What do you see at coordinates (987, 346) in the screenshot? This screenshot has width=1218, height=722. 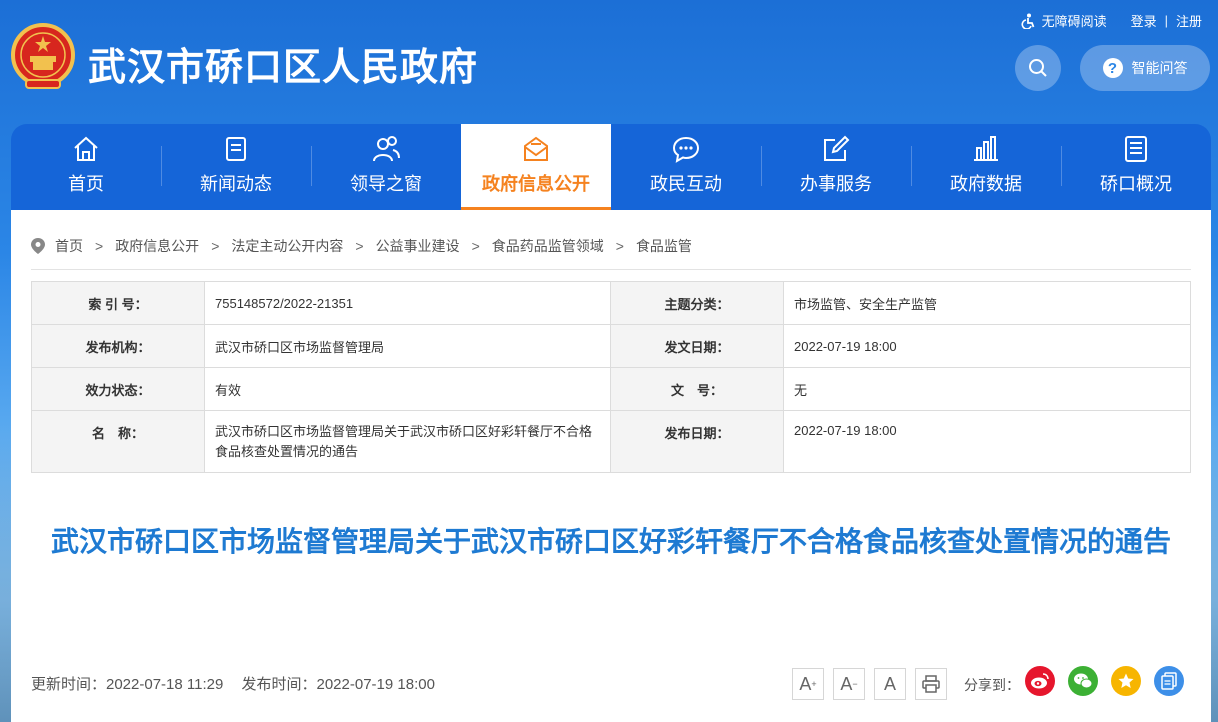 I see `meta-value-issue-date: 2022-07-19 18:00` at bounding box center [987, 346].